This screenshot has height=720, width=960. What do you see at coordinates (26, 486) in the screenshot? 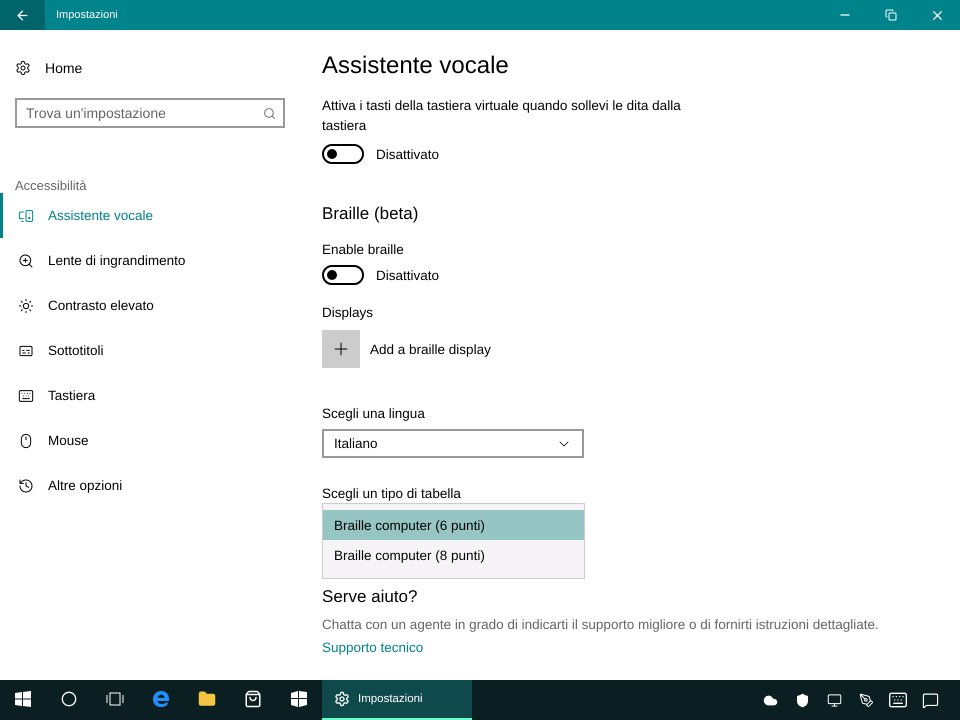
I see `clock-arrow-icon` at bounding box center [26, 486].